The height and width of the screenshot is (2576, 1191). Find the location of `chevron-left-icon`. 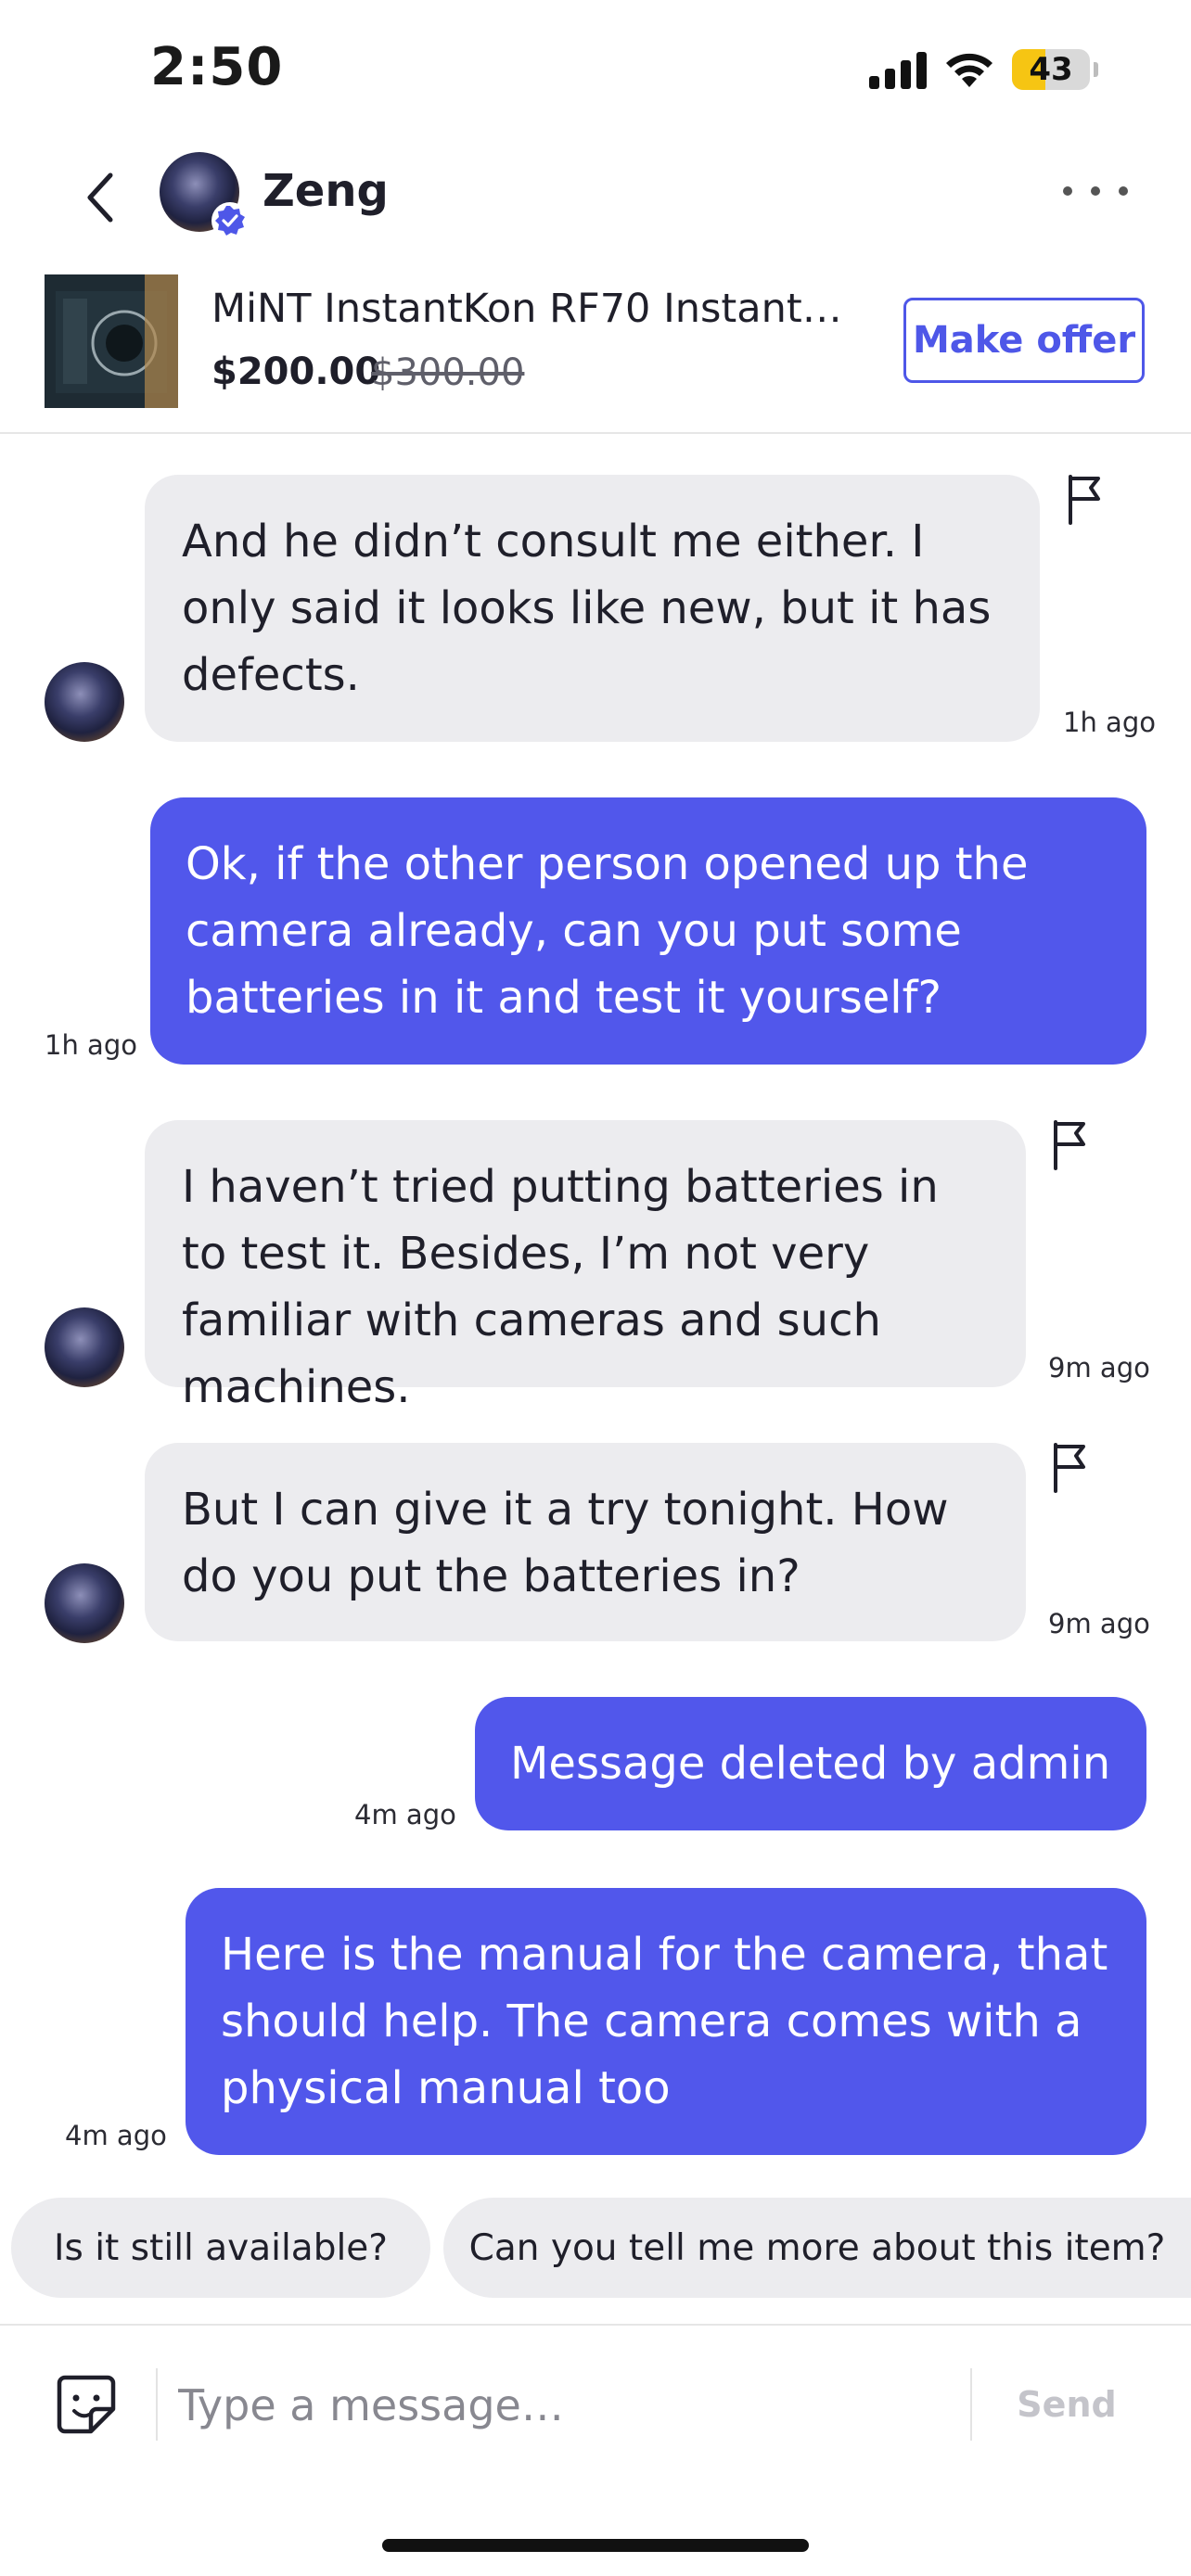

chevron-left-icon is located at coordinates (100, 197).